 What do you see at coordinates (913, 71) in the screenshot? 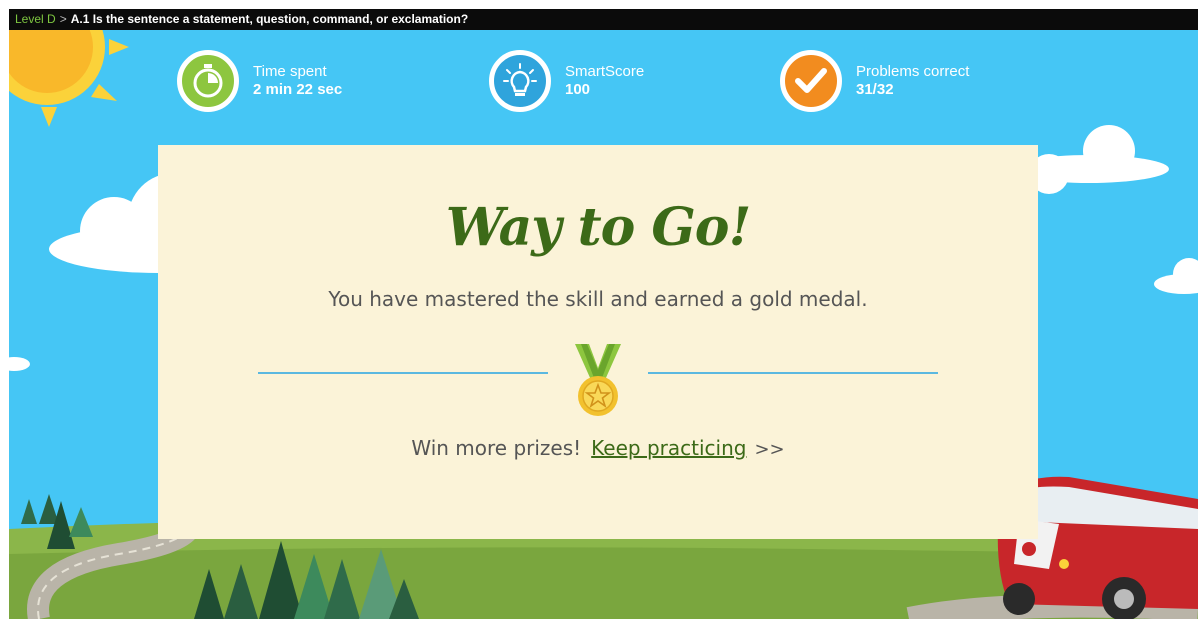
I see `problems-correct-label: Problems correct` at bounding box center [913, 71].